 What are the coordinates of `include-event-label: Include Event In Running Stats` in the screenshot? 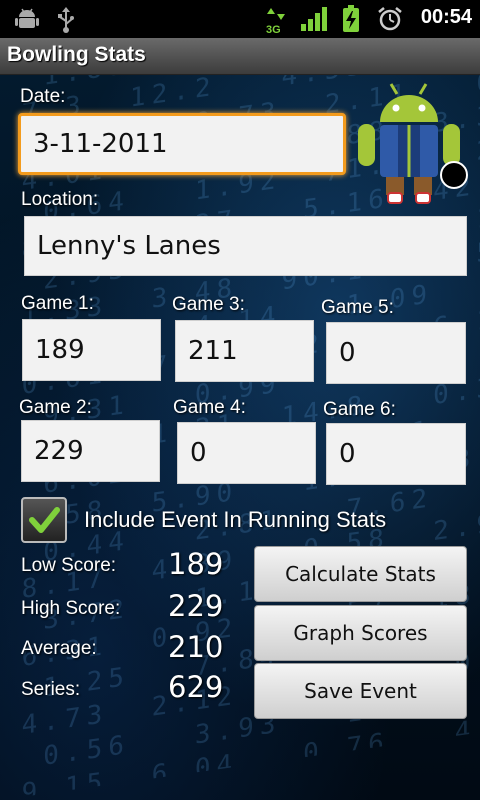 It's located at (235, 520).